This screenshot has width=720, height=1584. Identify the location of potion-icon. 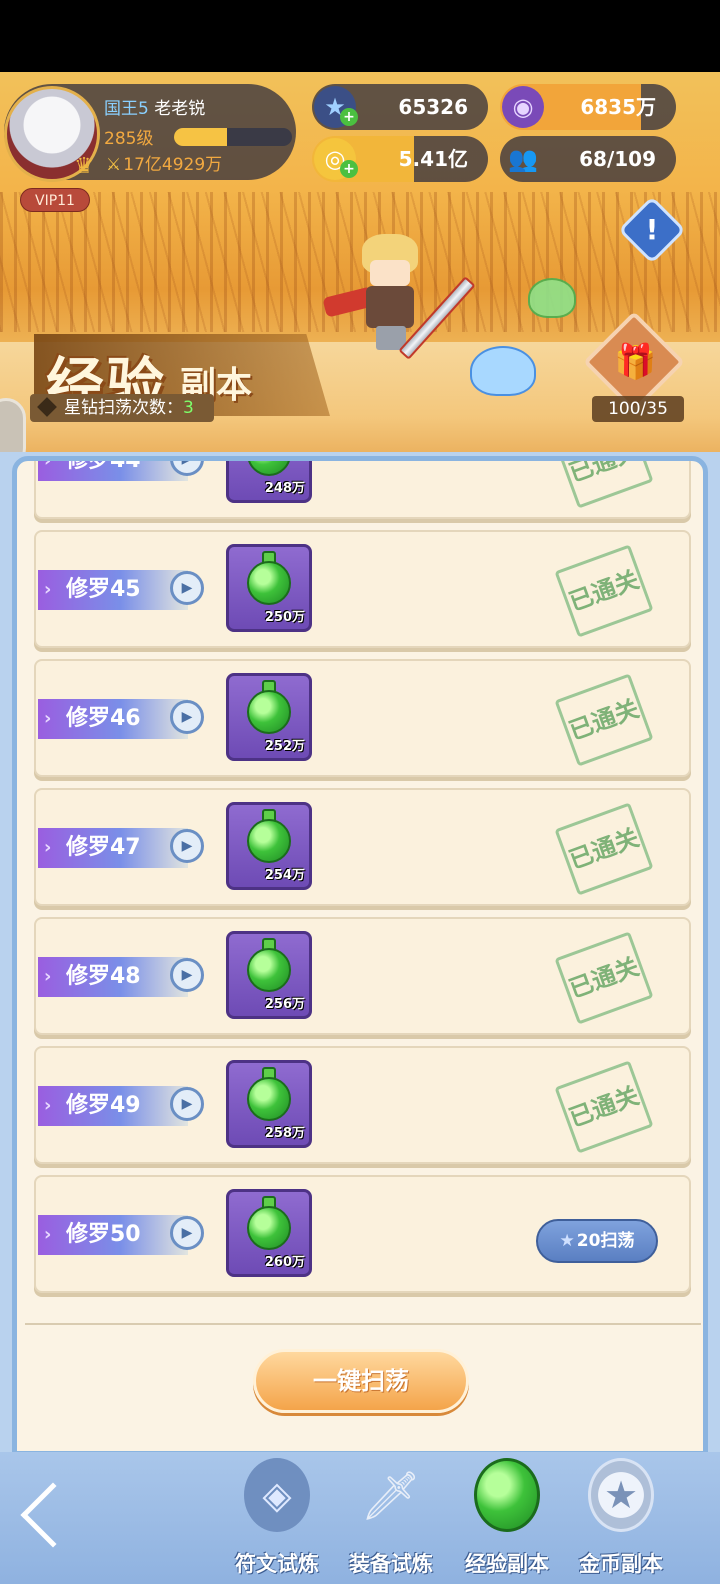
(507, 1495).